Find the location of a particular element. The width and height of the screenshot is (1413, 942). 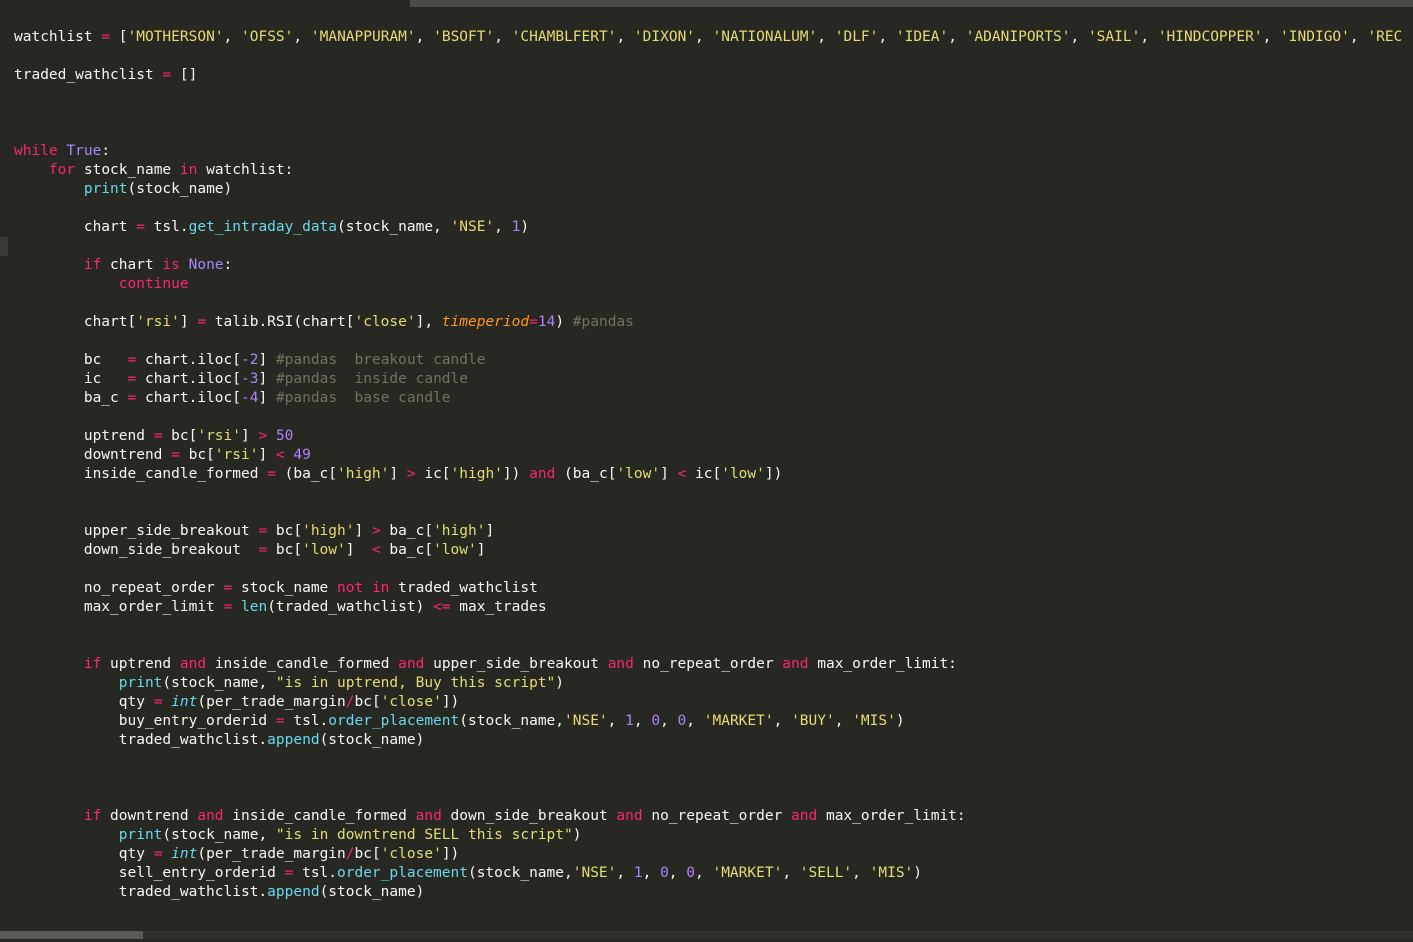

code-token: 'MARKET' is located at coordinates (747, 873).